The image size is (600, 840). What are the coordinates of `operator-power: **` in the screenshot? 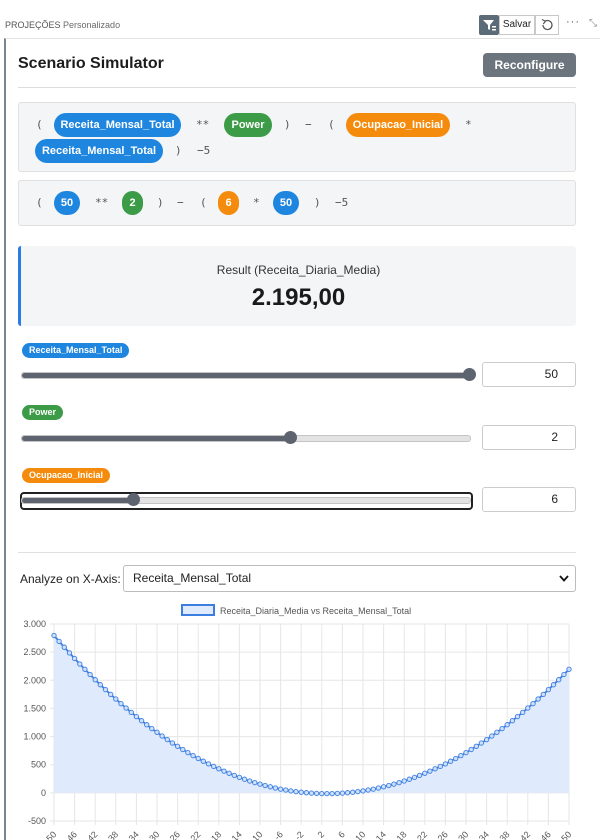 It's located at (102, 202).